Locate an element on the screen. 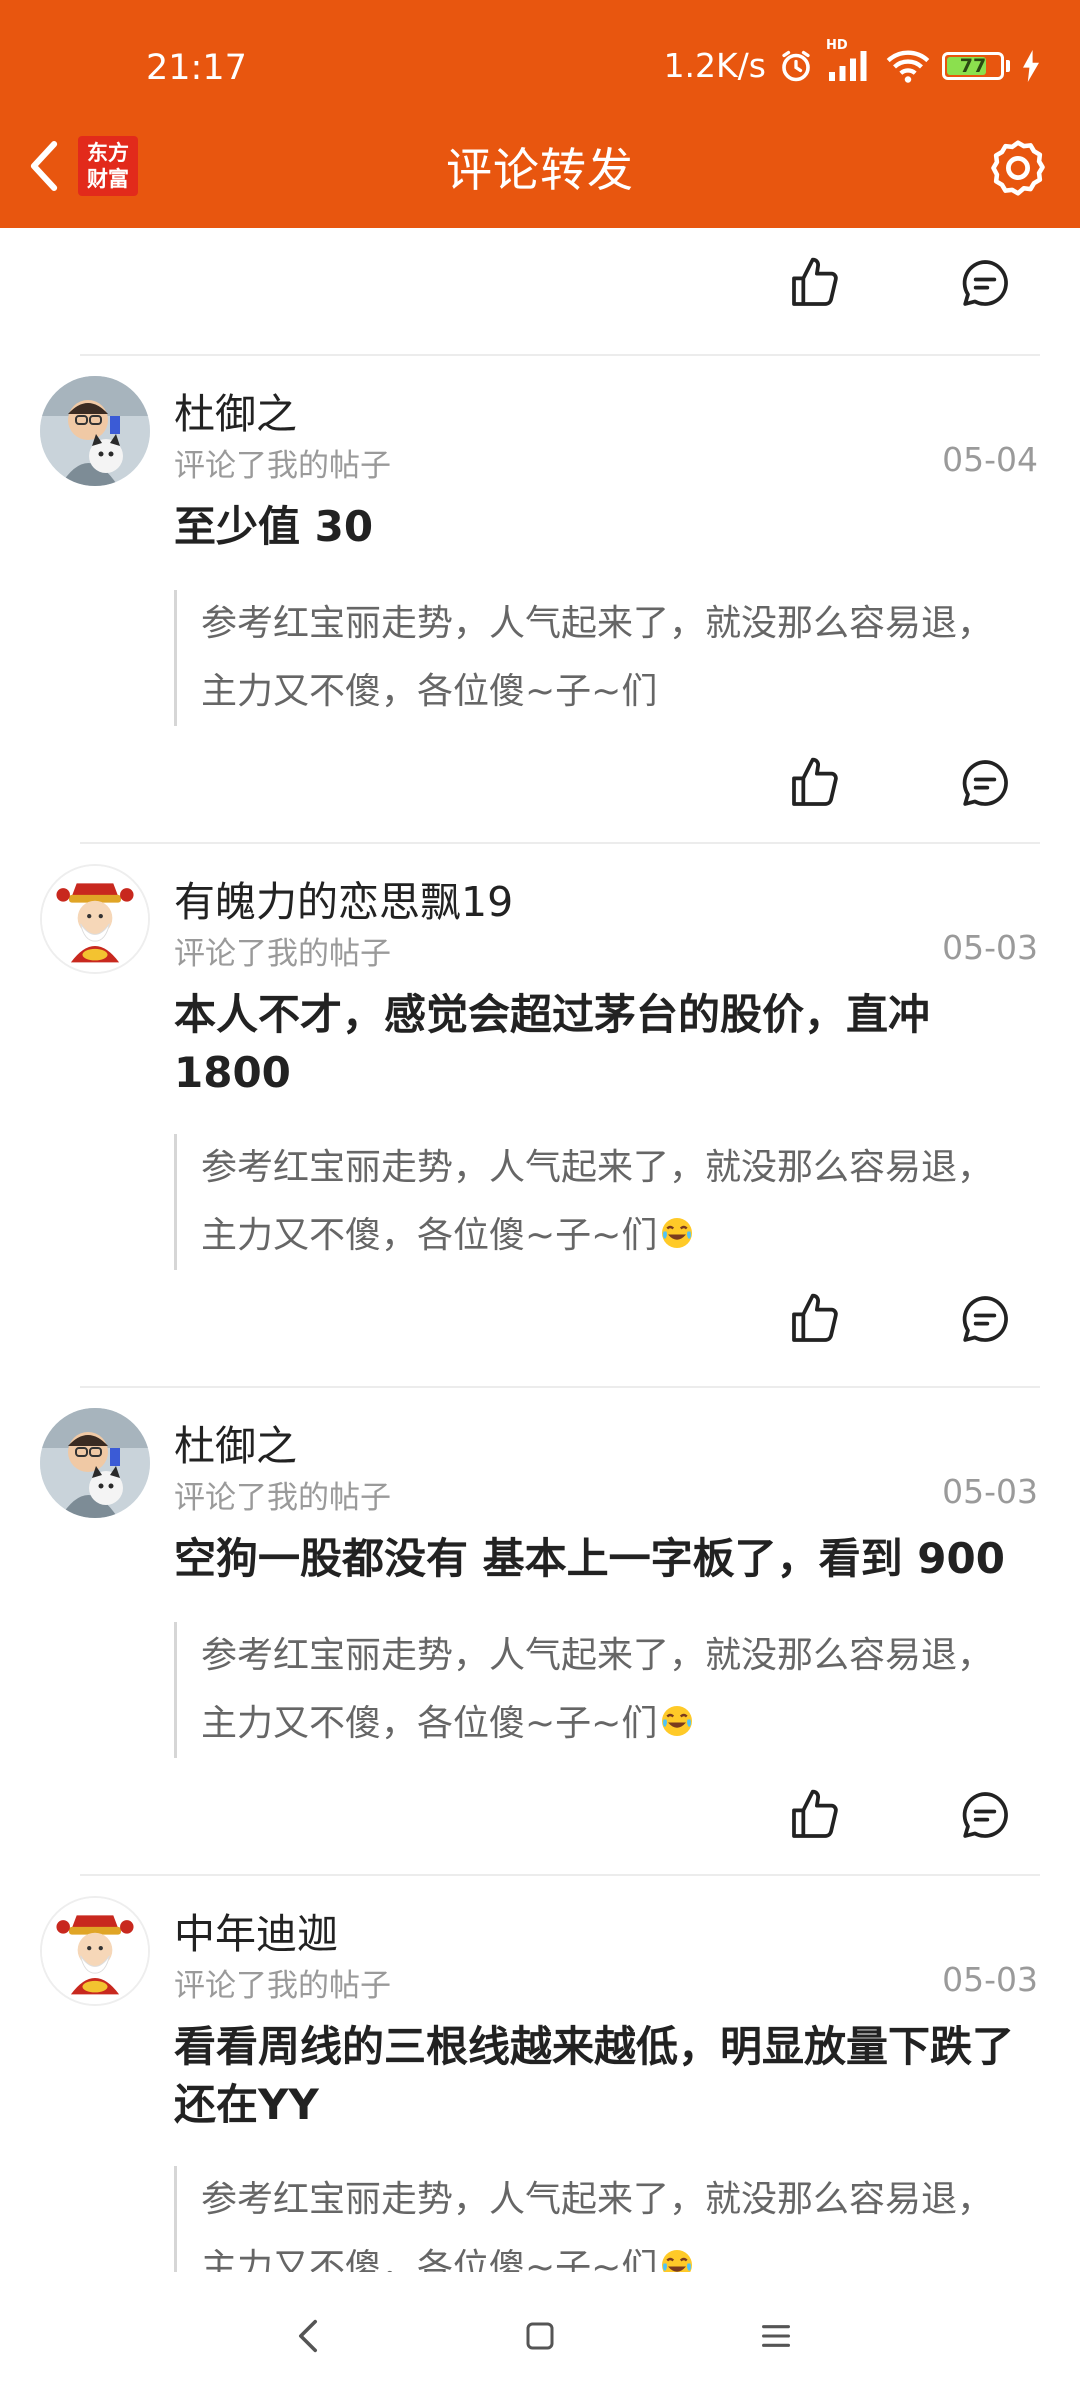 This screenshot has height=2400, width=1080. status-time: 21:17 is located at coordinates (196, 68).